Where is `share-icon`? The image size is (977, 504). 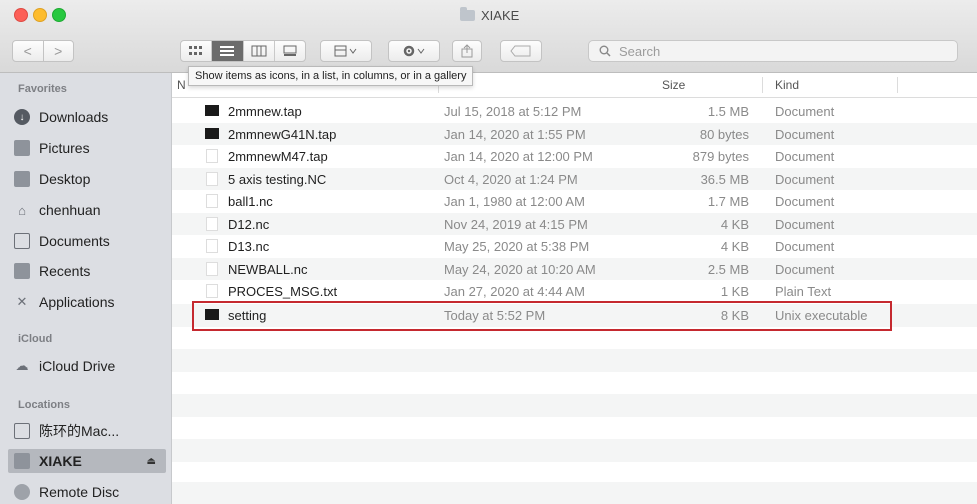 share-icon is located at coordinates (467, 51).